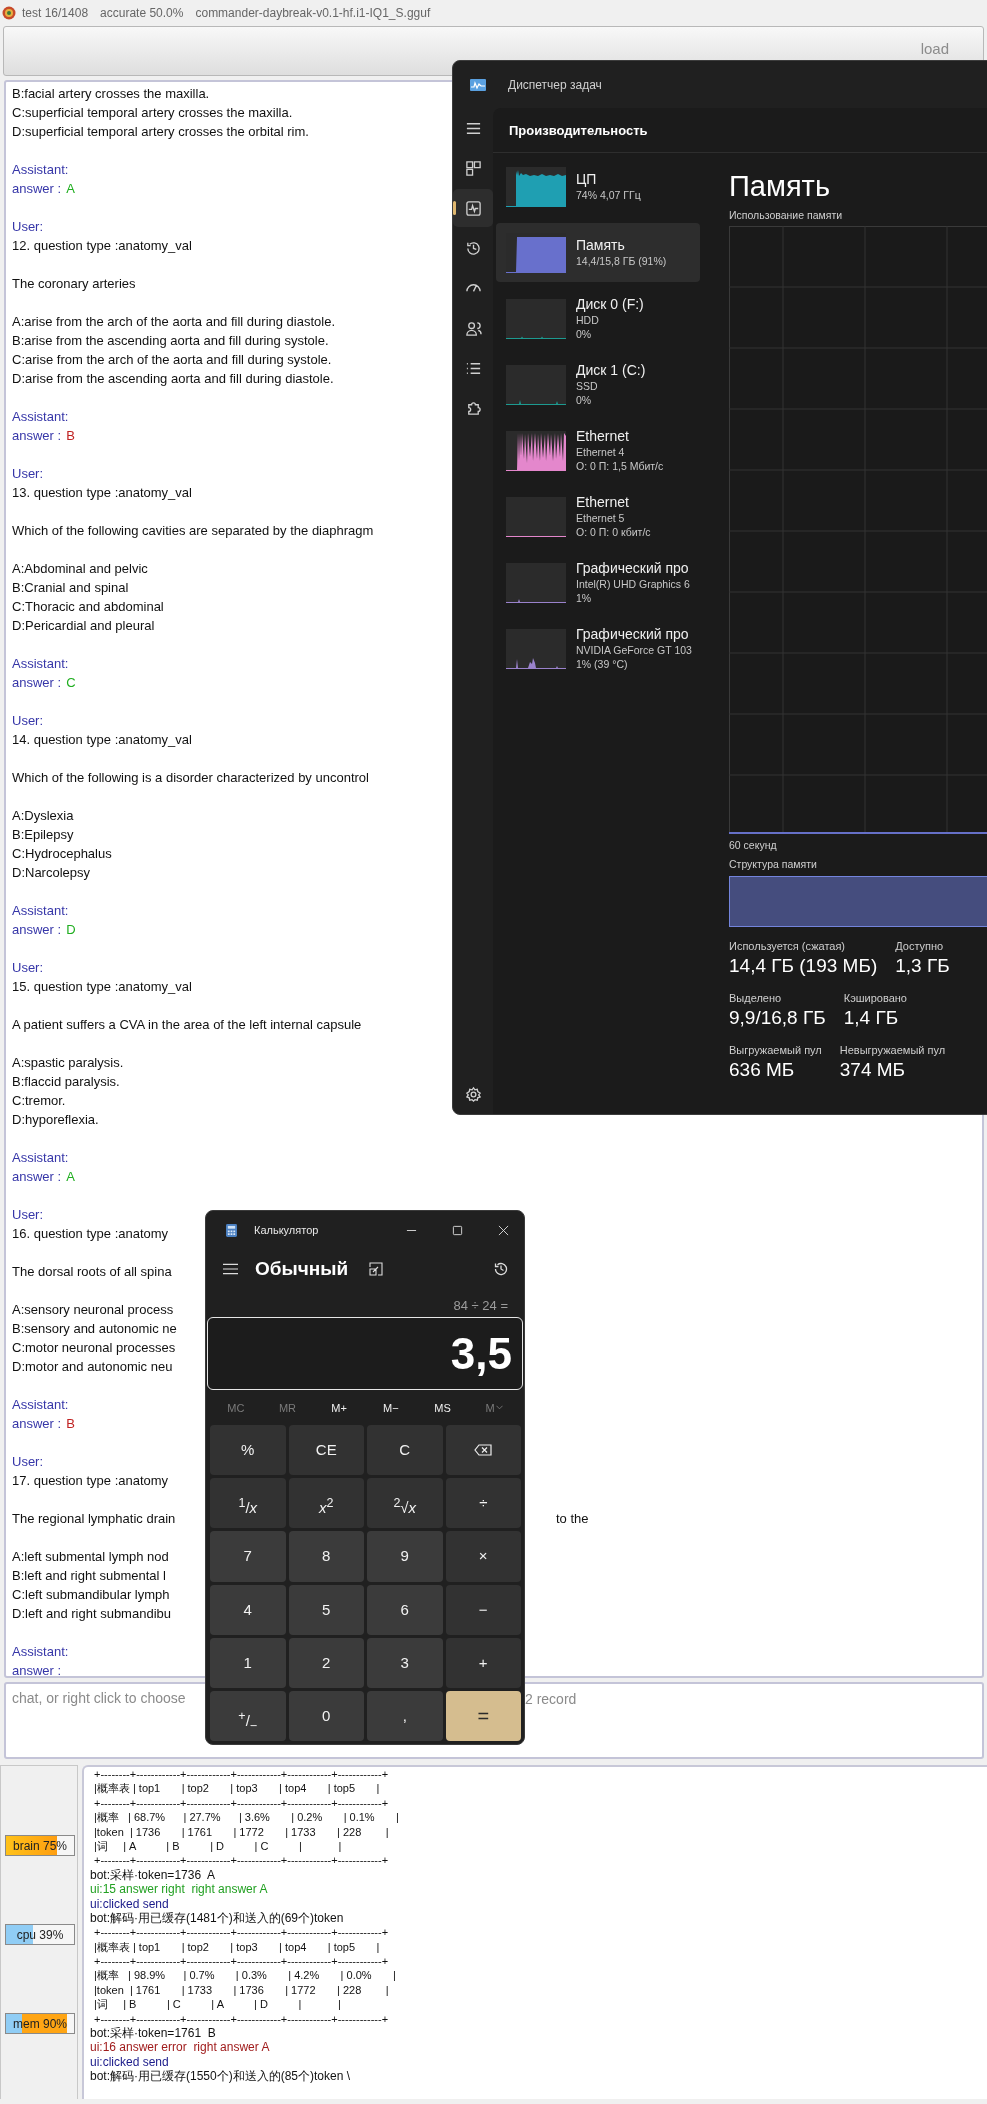 This screenshot has height=2104, width=987. Describe the element at coordinates (92, 1366) in the screenshot. I see `option-text: D:motor and autonomic neu` at that location.